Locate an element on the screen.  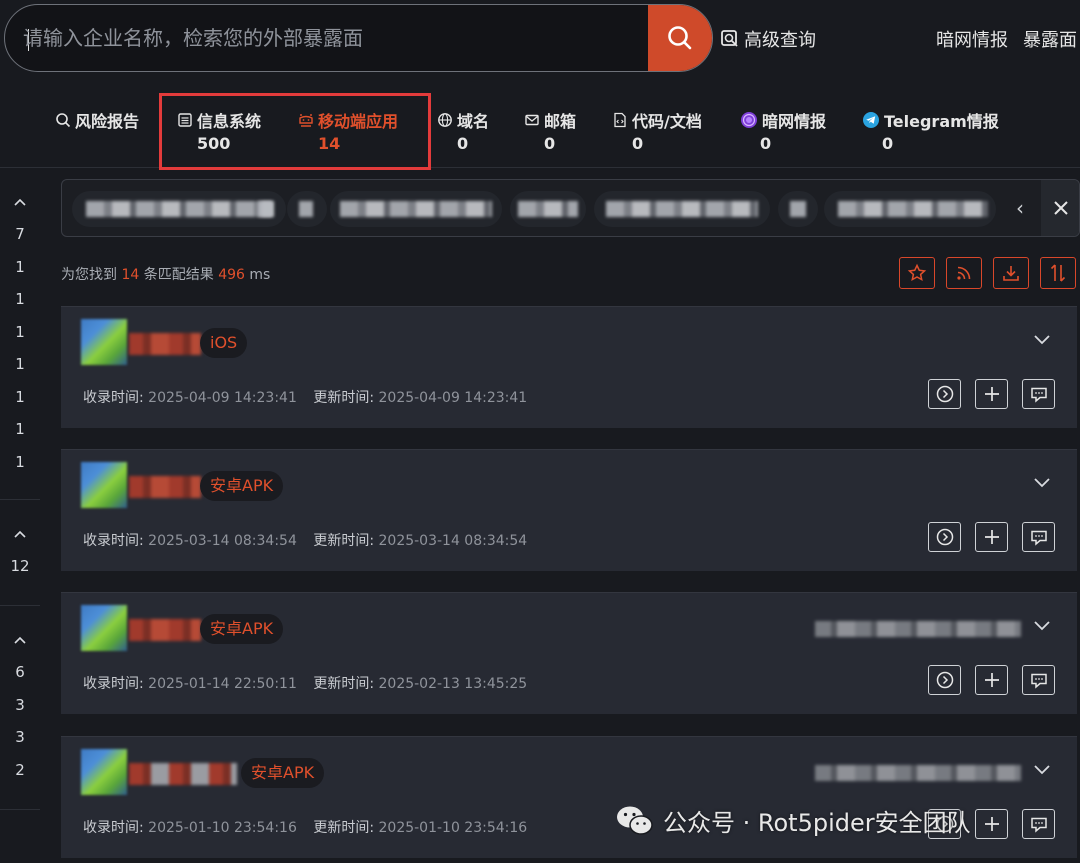
wechat-watermark: 公众号 · Rot5pider安全团队 is located at coordinates (793, 820).